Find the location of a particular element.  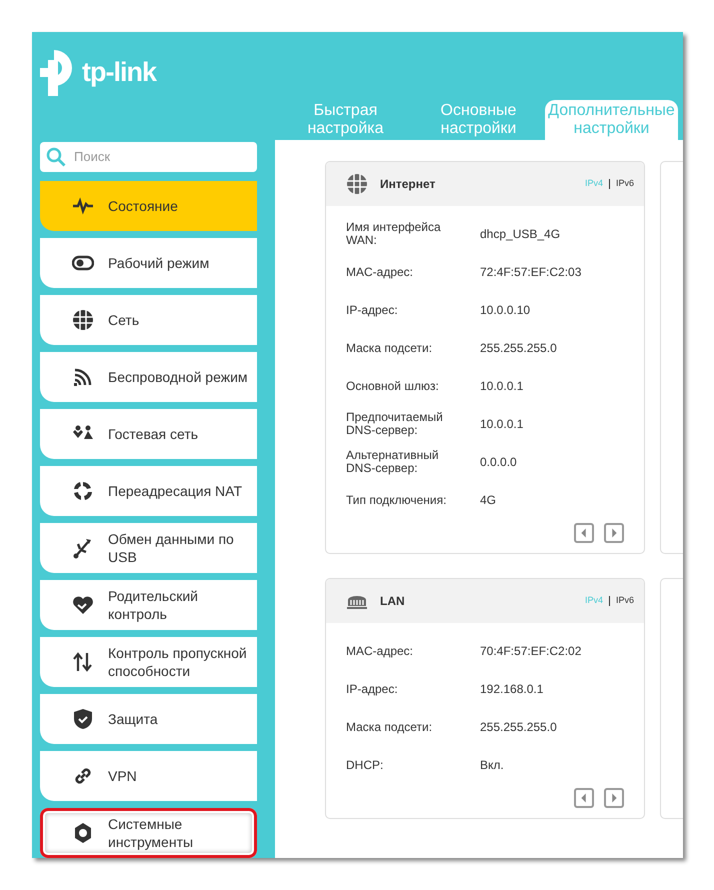

menu-item: Переадресация NAT is located at coordinates (148, 491).